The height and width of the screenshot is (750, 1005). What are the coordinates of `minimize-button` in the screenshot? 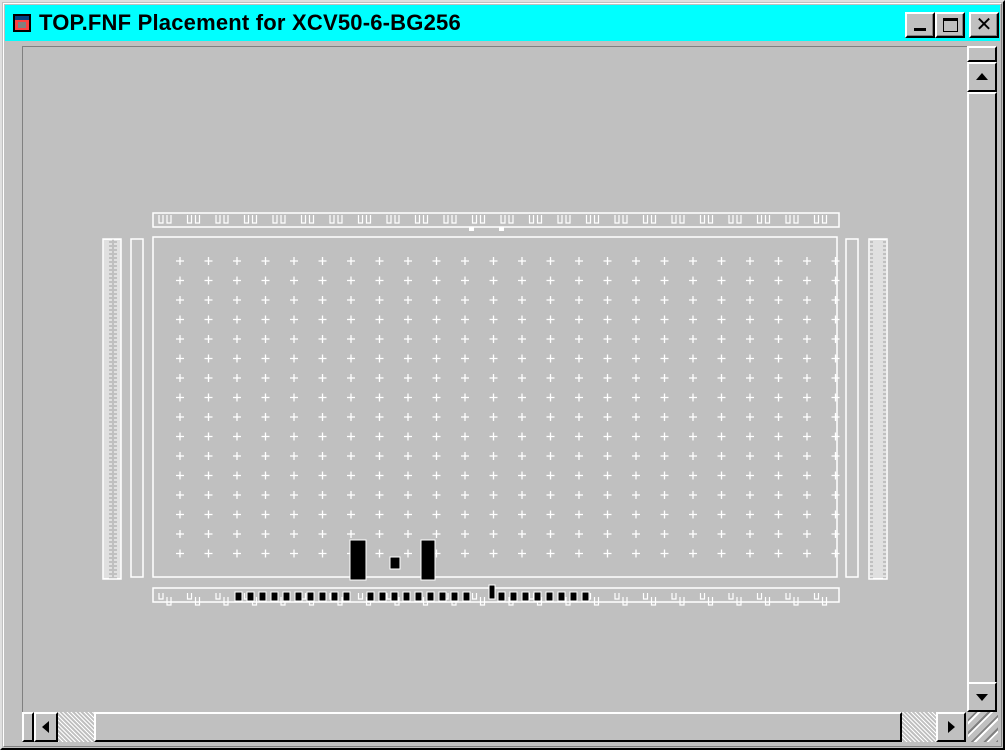 It's located at (920, 25).